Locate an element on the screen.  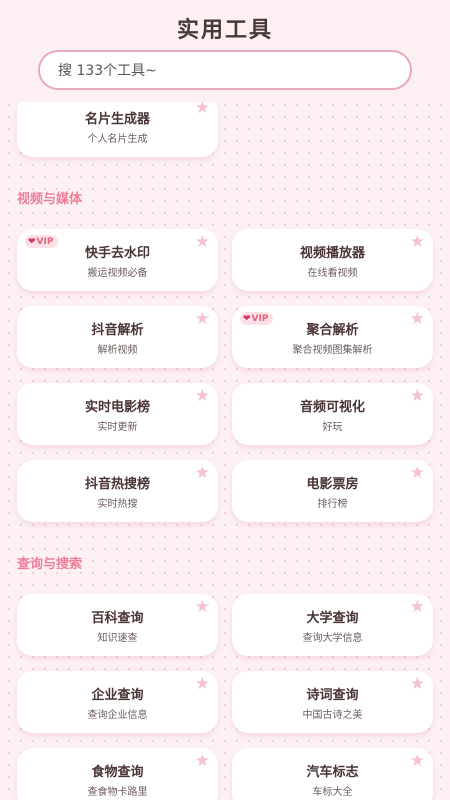
search-input: 搜 133个工具~ is located at coordinates (225, 70).